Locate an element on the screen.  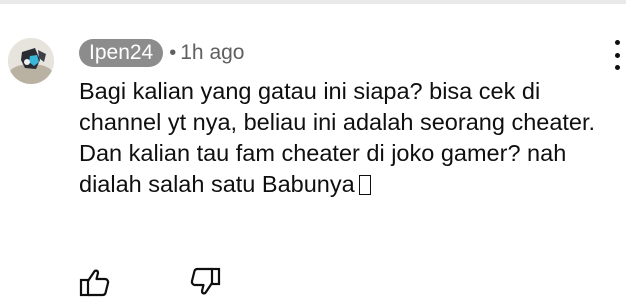
thumbs-up-icon is located at coordinates (94, 283).